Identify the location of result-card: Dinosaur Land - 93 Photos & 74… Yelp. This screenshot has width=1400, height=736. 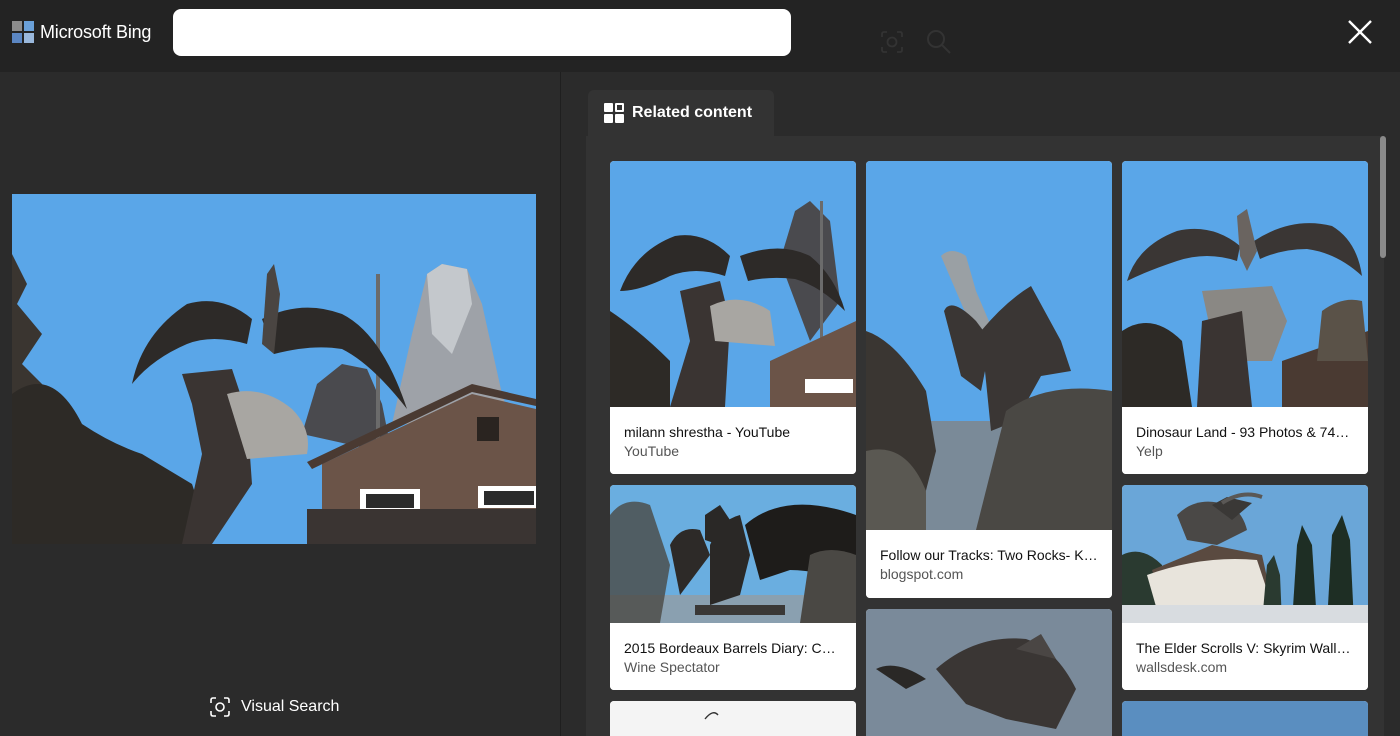
(1245, 317).